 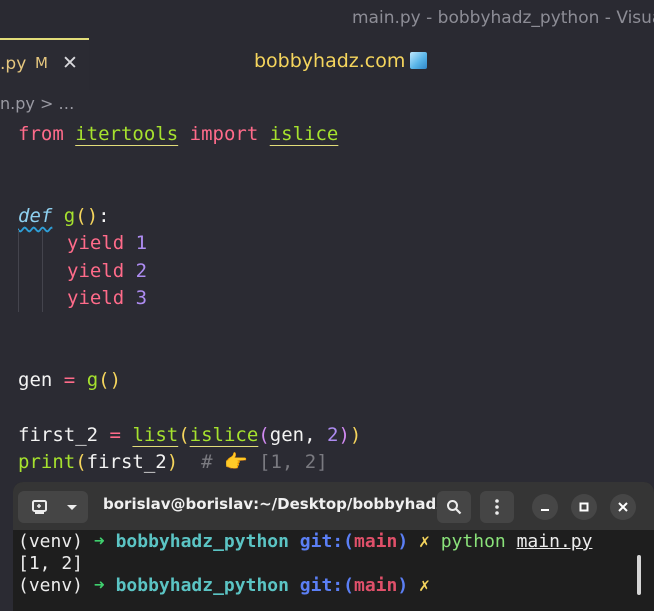 I want to click on center-title-text: bobbyhadz.com, so click(x=330, y=61).